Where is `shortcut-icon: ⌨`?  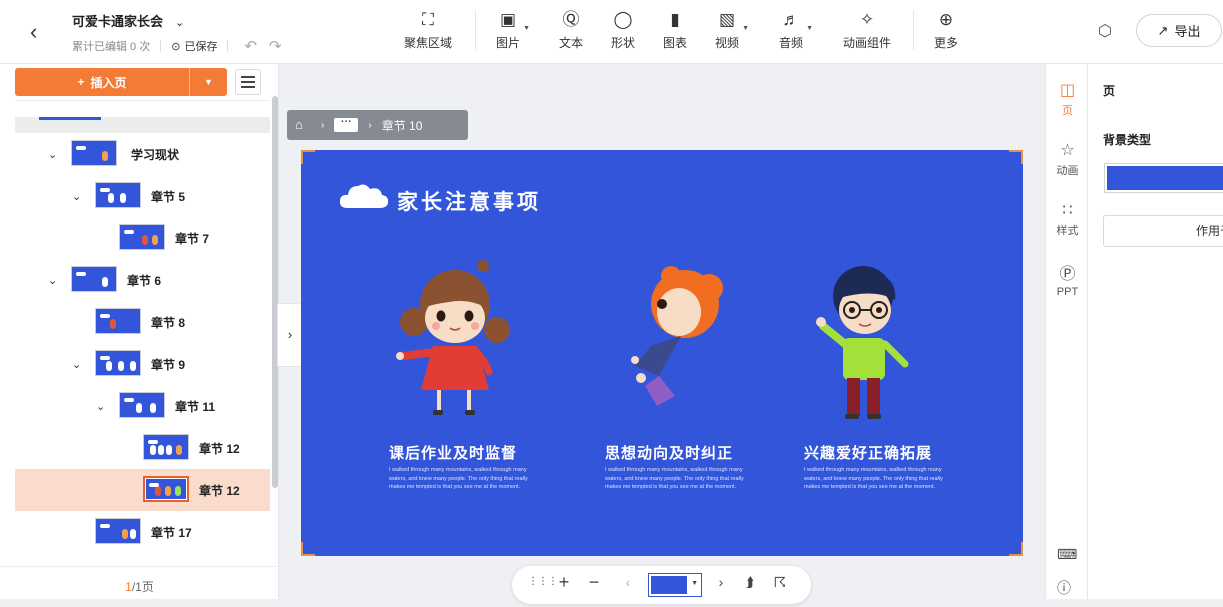 shortcut-icon: ⌨ is located at coordinates (1067, 554).